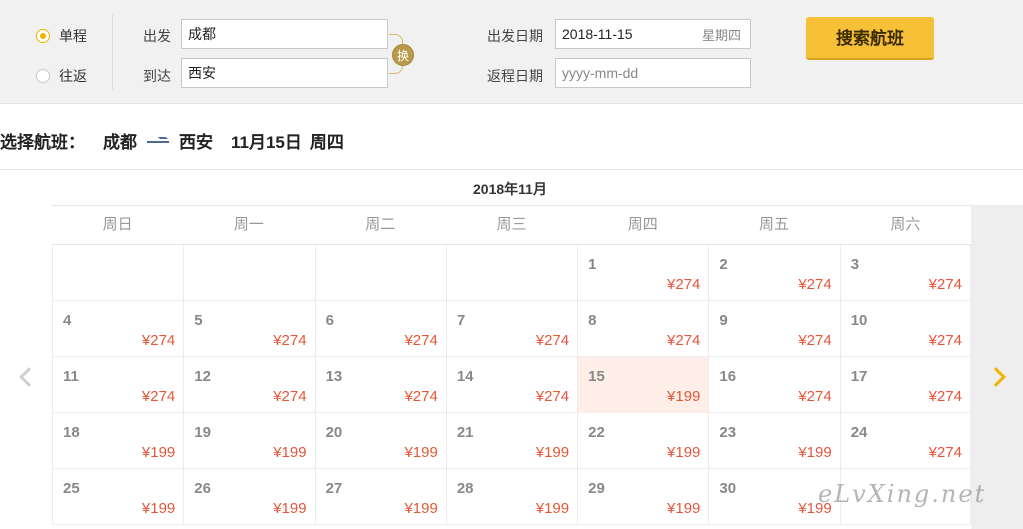  I want to click on return-date-input, so click(653, 73).